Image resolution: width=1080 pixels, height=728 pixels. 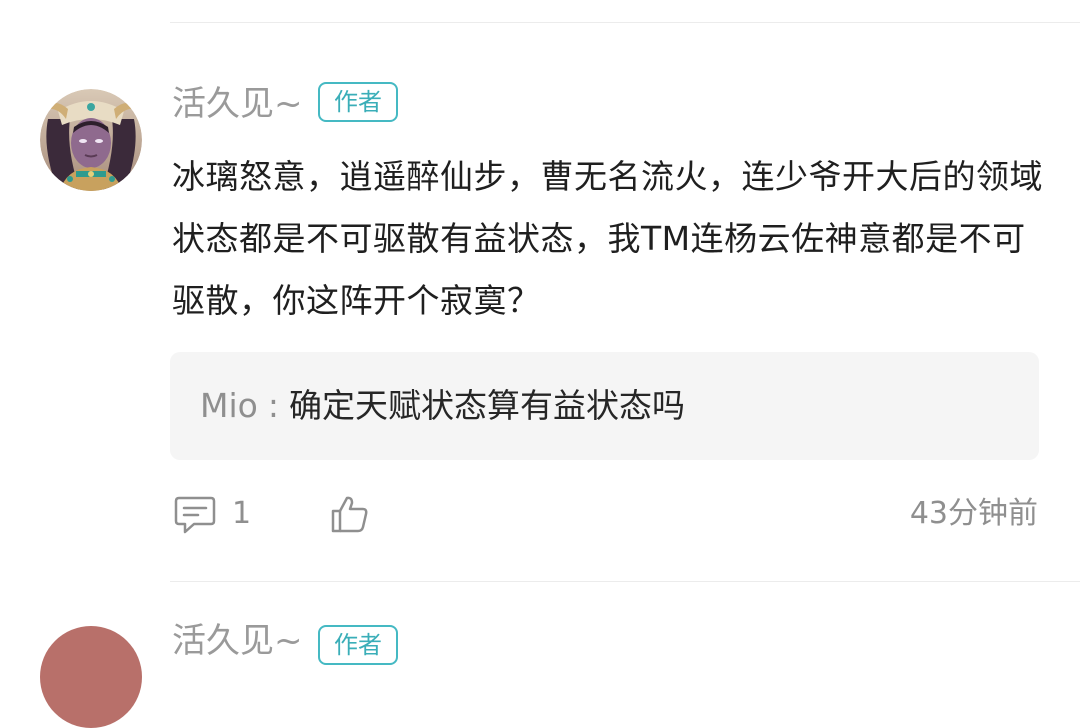 I want to click on next-comment-author-badge: 作者, so click(x=358, y=645).